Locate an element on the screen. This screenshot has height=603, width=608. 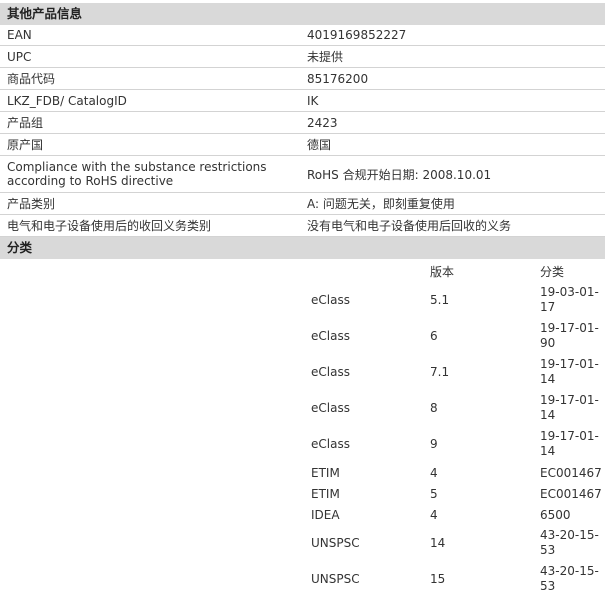
other-info-title: 其他产品信息 is located at coordinates (45, 13).